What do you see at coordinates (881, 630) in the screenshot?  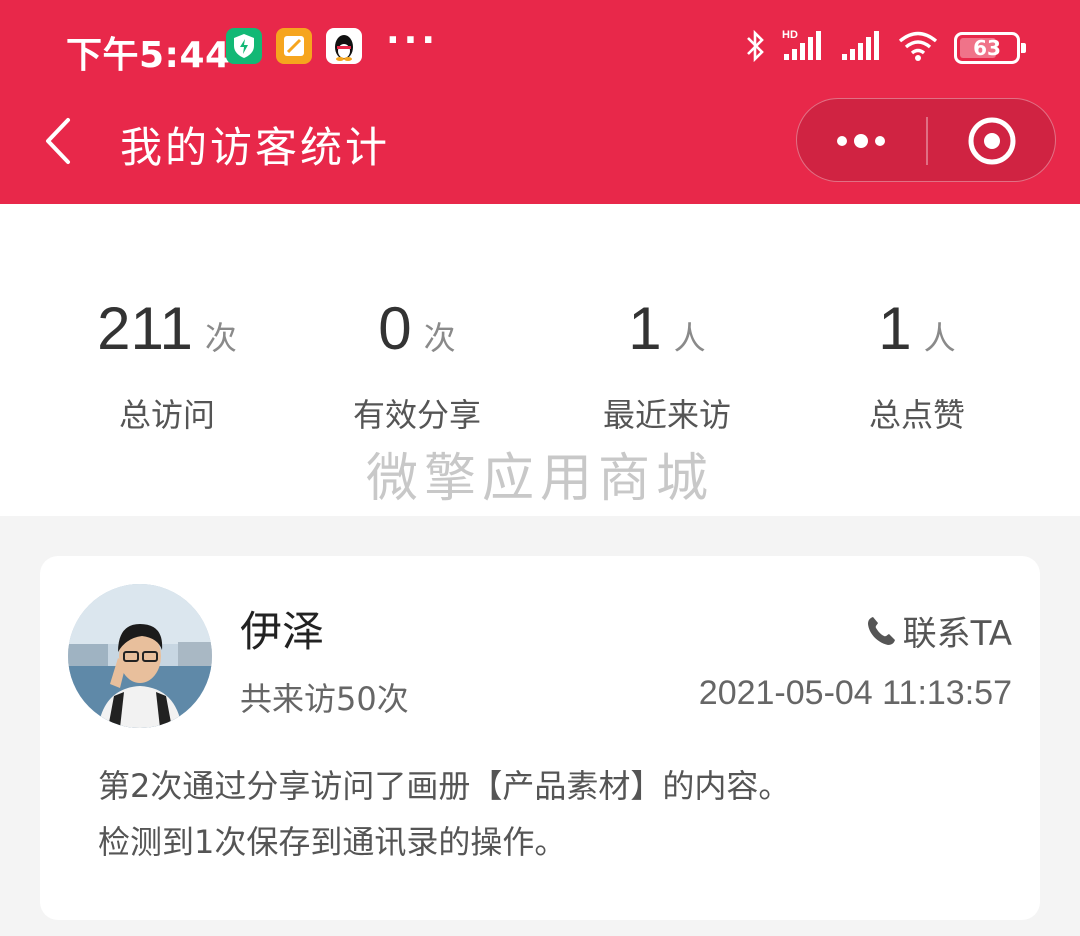 I see `phone-icon` at bounding box center [881, 630].